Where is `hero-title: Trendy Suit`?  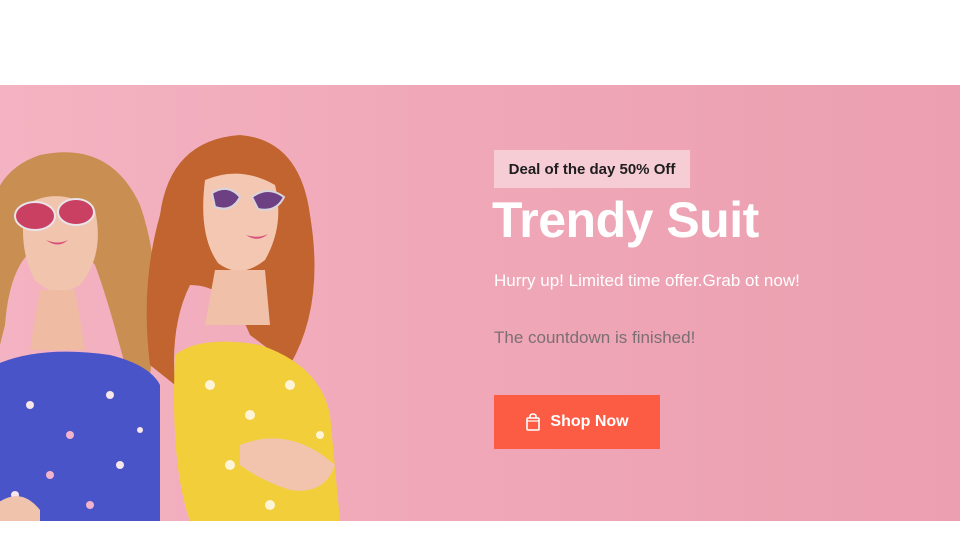 hero-title: Trendy Suit is located at coordinates (625, 220).